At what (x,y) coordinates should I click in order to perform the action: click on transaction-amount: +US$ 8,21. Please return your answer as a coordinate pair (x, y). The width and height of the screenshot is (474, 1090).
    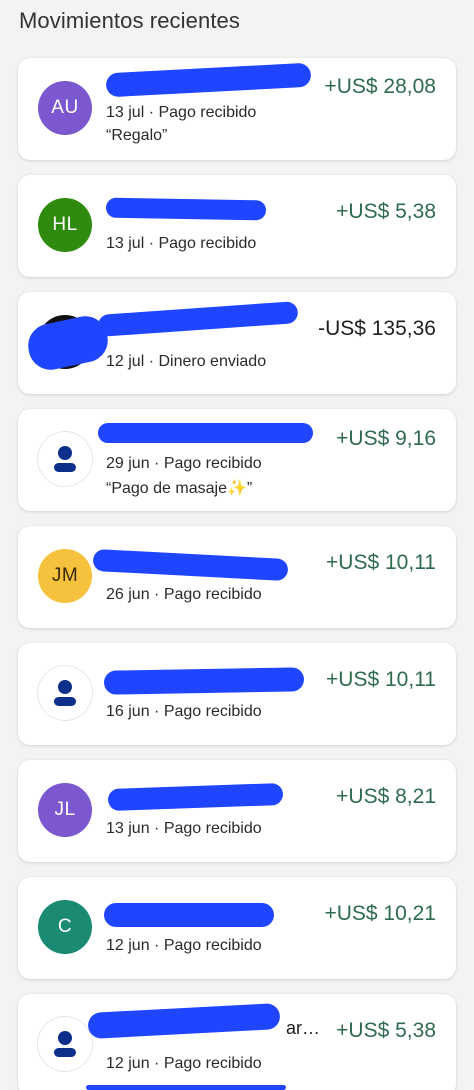
    Looking at the image, I should click on (386, 796).